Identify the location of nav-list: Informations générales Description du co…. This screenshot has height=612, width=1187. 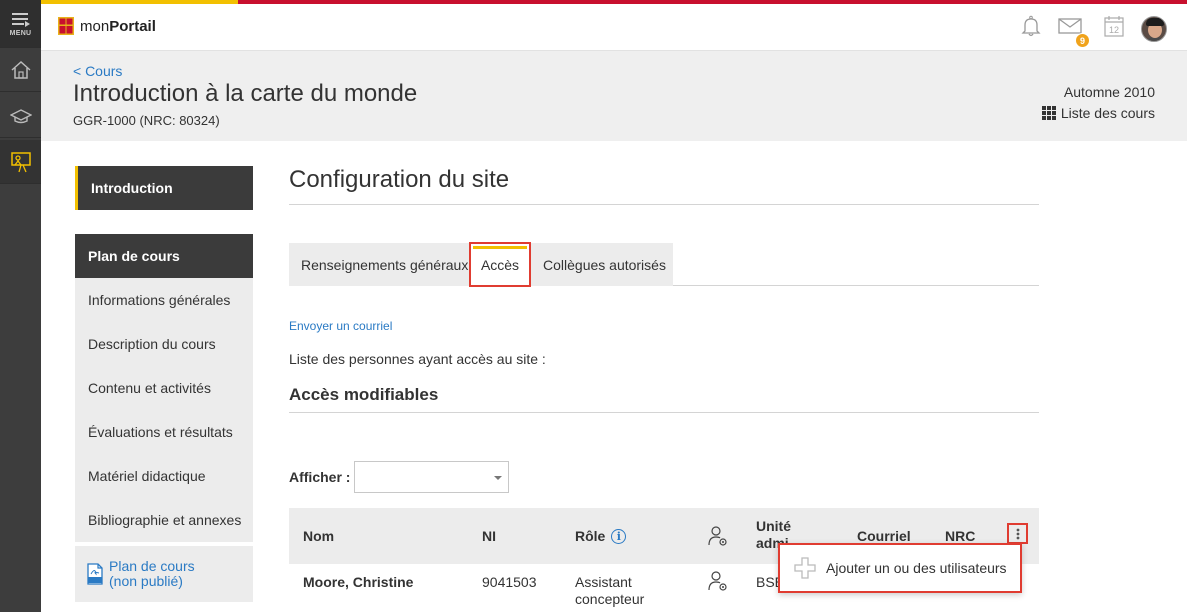
(164, 410).